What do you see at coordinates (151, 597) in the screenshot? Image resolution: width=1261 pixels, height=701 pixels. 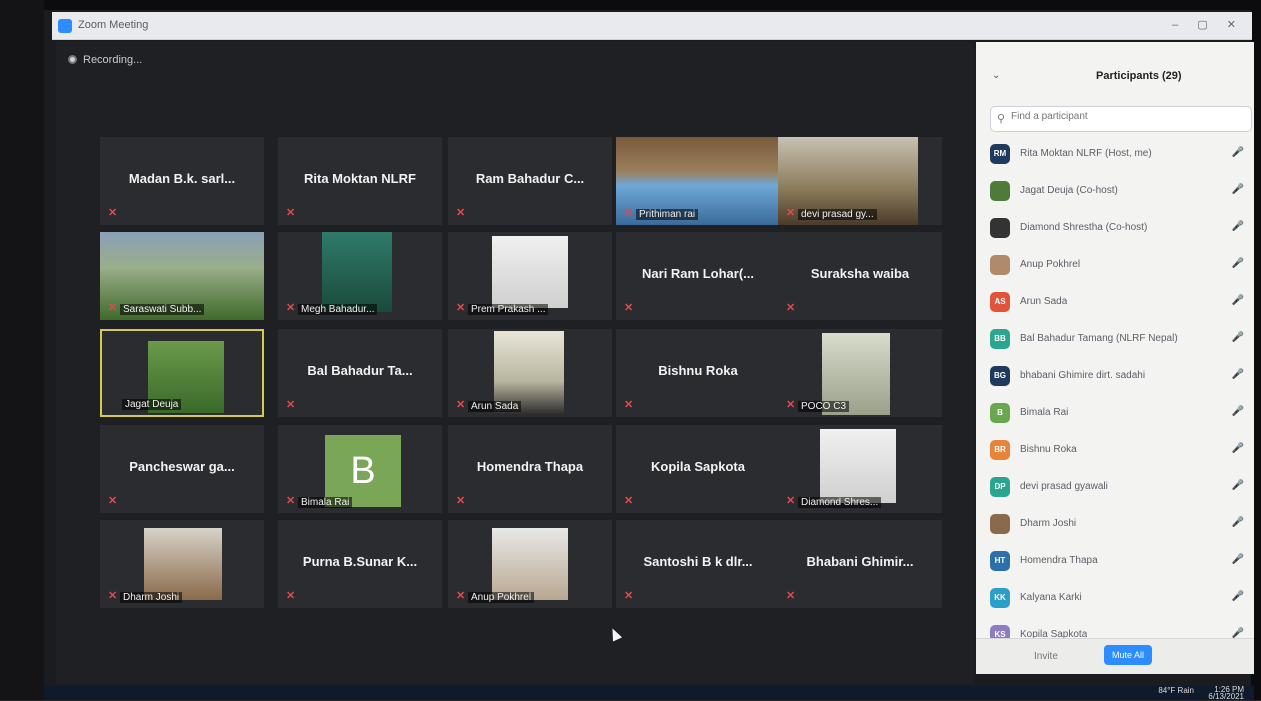 I see `participant-name-caption: Dharm Joshi` at bounding box center [151, 597].